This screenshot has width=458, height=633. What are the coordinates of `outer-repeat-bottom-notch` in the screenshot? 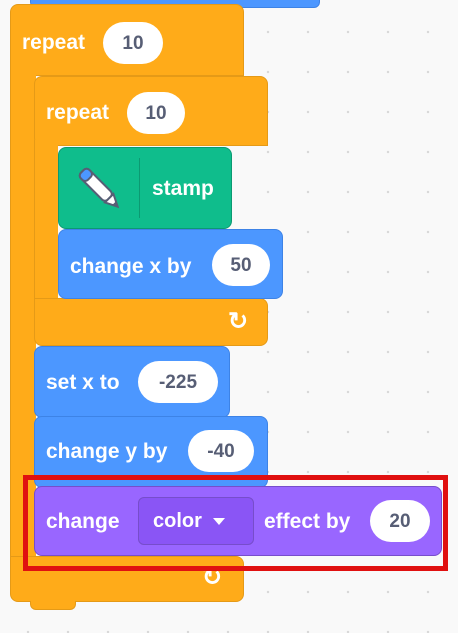 It's located at (53, 605).